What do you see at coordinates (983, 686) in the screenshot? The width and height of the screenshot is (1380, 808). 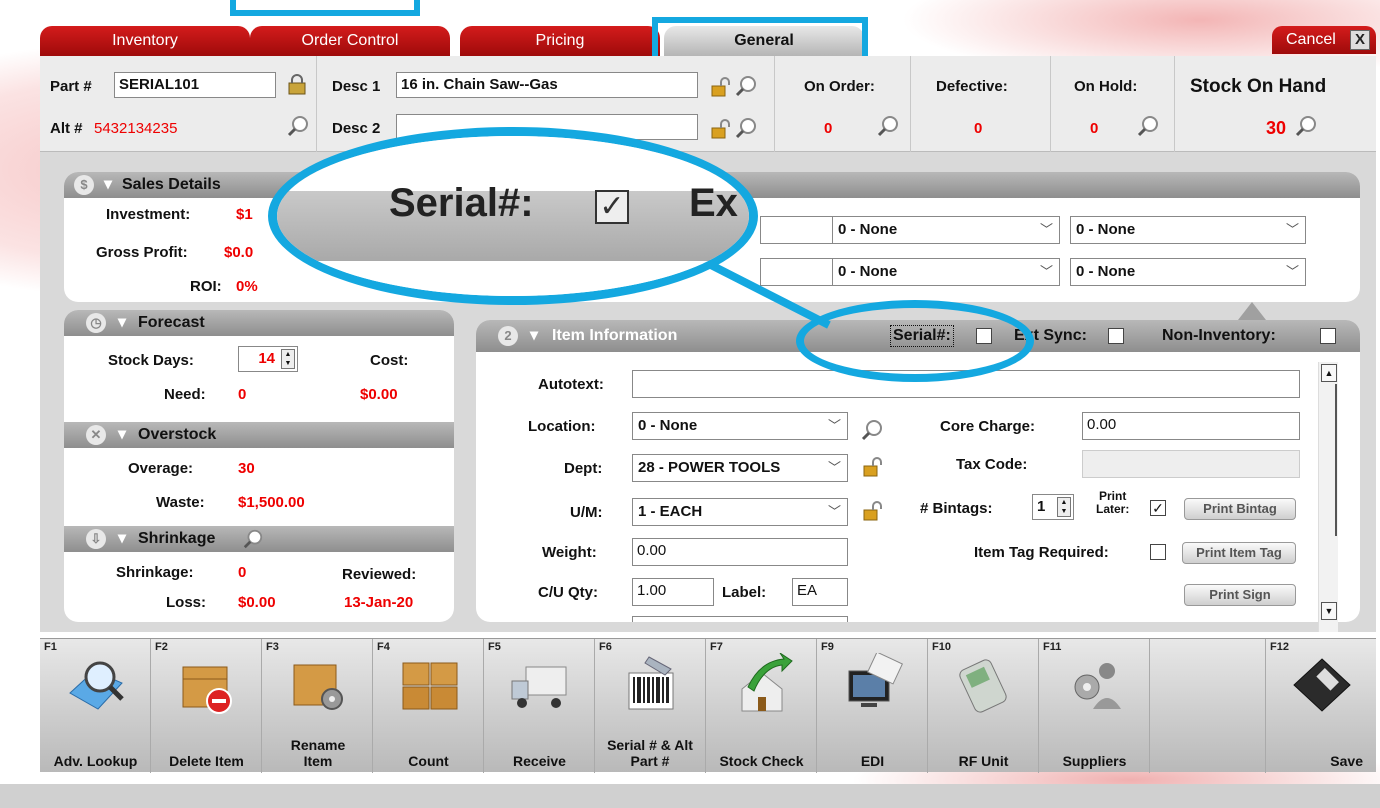 I see `handheld-icon` at bounding box center [983, 686].